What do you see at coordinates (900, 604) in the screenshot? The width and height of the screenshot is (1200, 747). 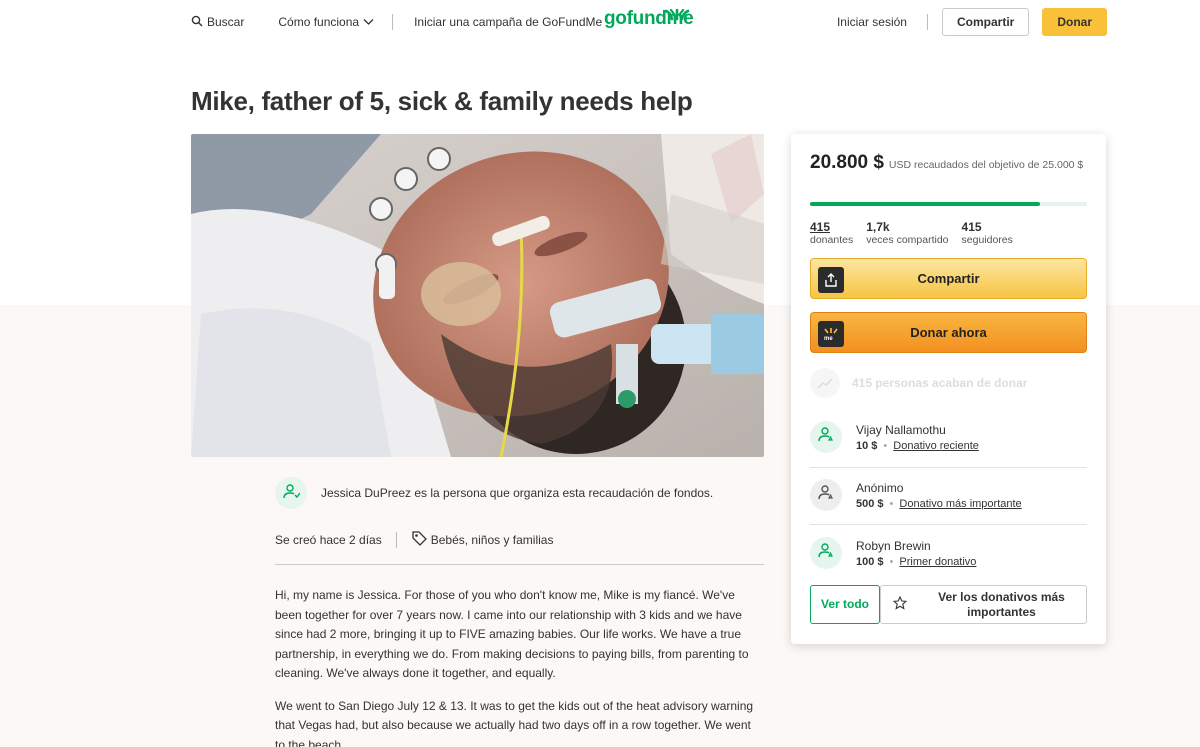 I see `star-icon` at bounding box center [900, 604].